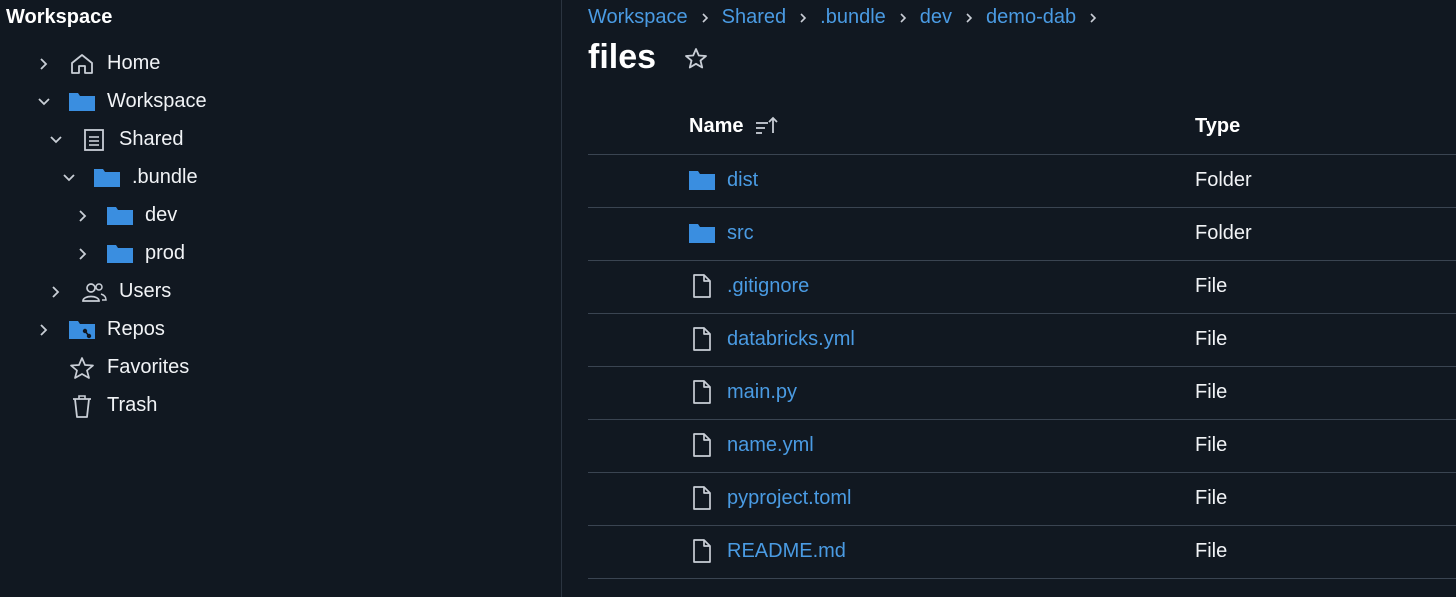 Image resolution: width=1456 pixels, height=597 pixels. I want to click on file-name-link: README.md, so click(786, 551).